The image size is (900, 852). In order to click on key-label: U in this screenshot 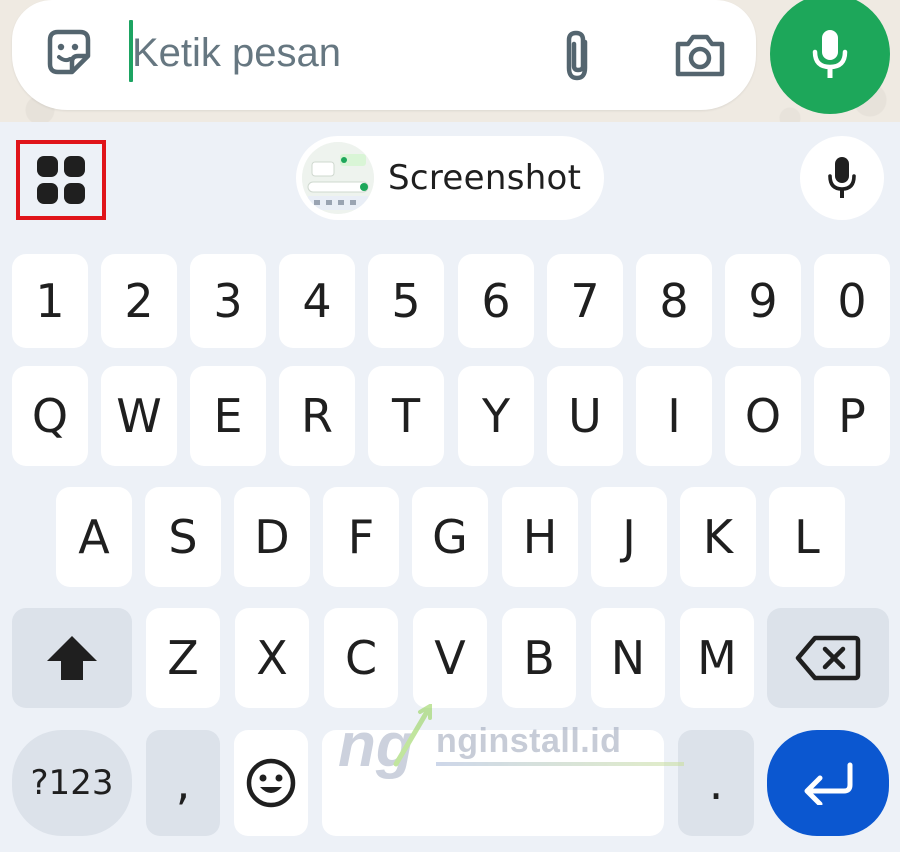, I will do `click(585, 416)`.